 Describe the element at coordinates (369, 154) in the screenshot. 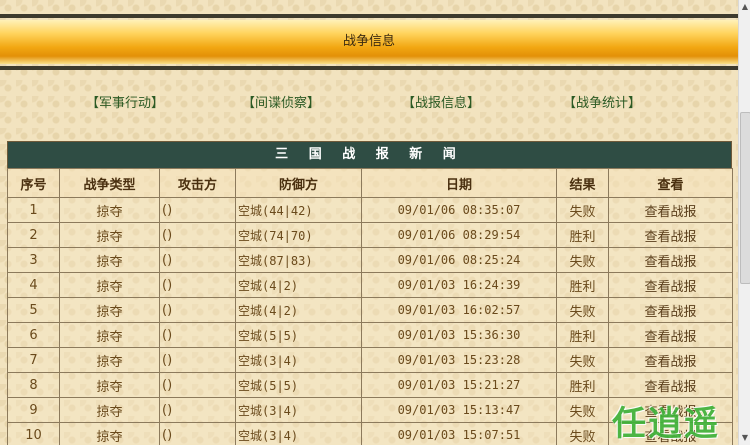

I see `table-caption: 三 国 战 报 新 闻` at that location.